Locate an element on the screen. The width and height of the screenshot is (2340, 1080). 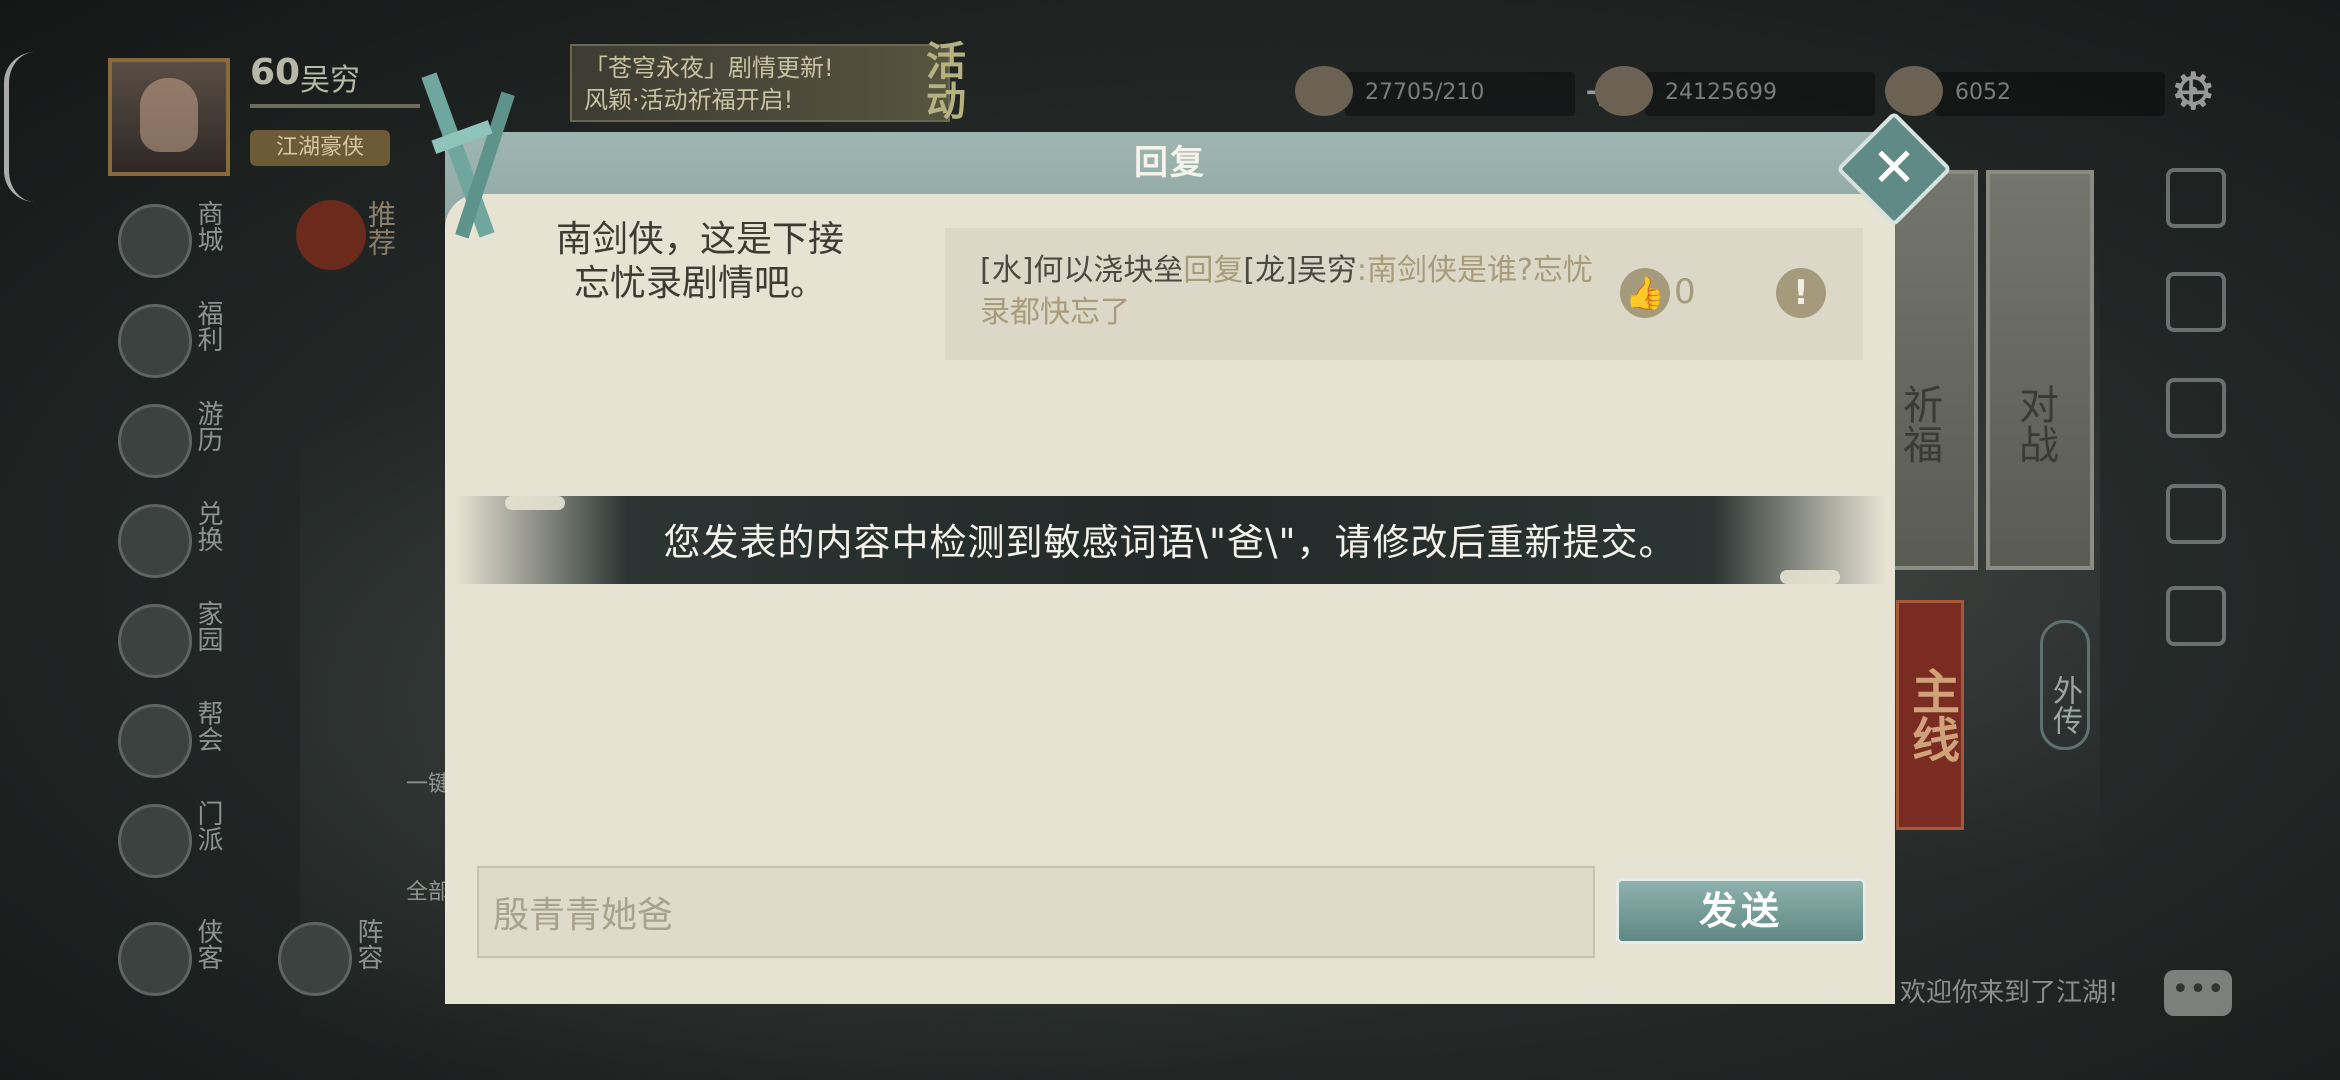
menu-item-home: 家园 is located at coordinates (178, 646).